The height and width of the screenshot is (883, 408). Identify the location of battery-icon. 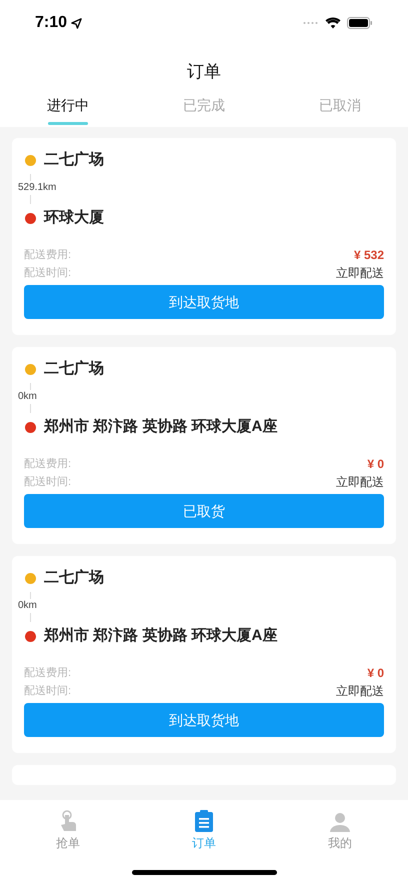
(360, 23).